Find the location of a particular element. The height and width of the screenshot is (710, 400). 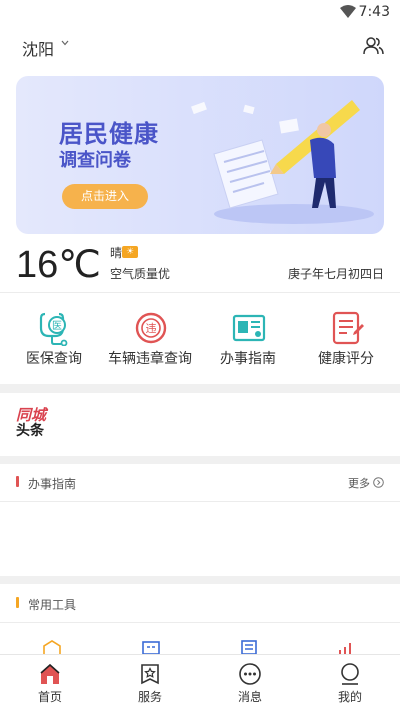

local-headlines: 同城 头条 is located at coordinates (200, 425).